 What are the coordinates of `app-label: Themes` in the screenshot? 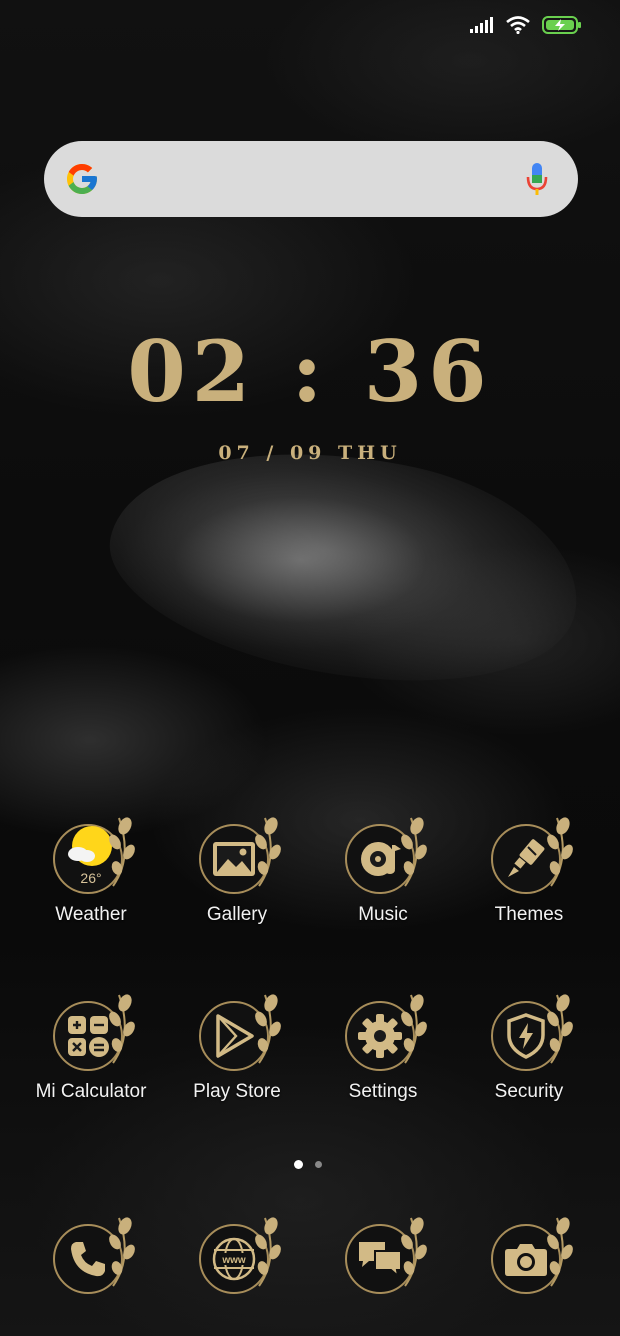 It's located at (529, 914).